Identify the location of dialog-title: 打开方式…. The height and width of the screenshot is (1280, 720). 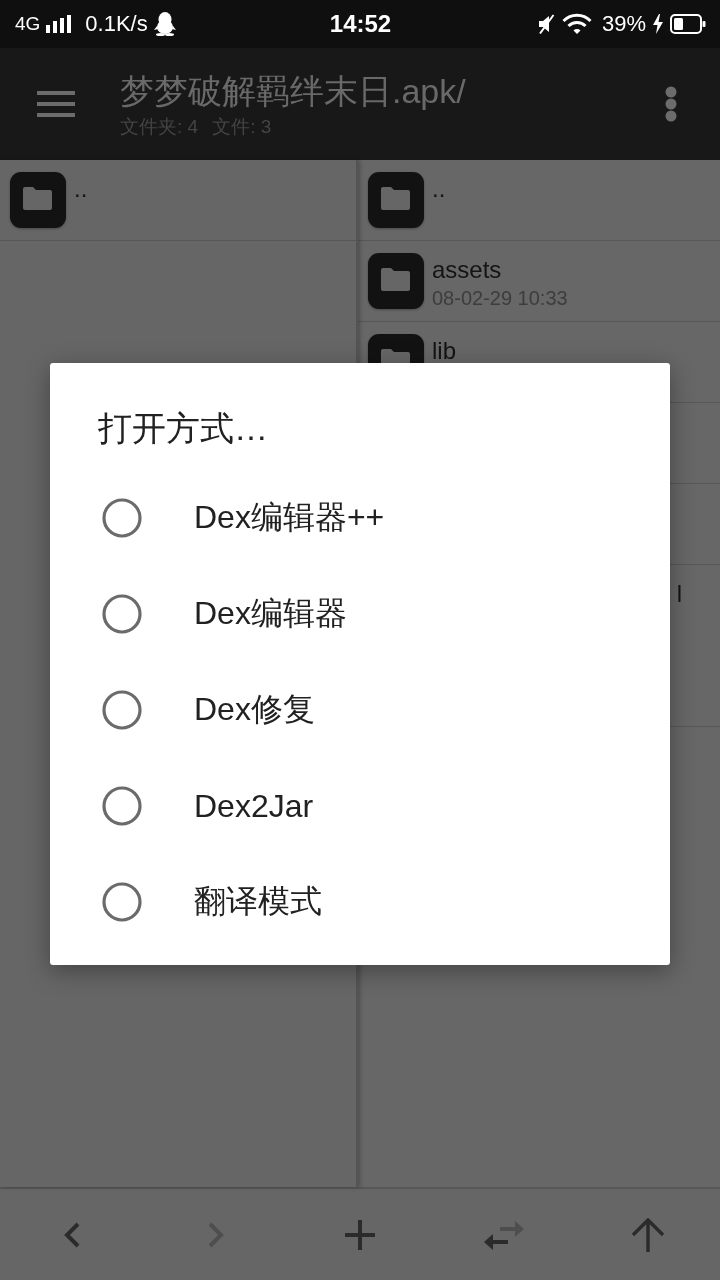
(182, 428).